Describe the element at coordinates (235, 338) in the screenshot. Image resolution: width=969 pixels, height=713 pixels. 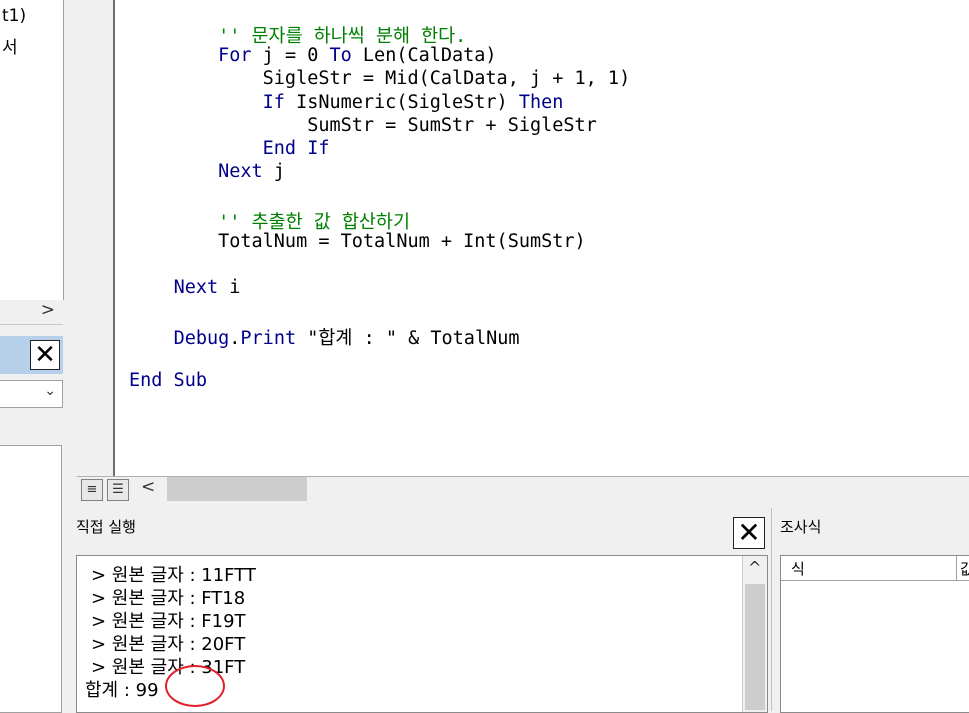
I see `code-text: .` at that location.